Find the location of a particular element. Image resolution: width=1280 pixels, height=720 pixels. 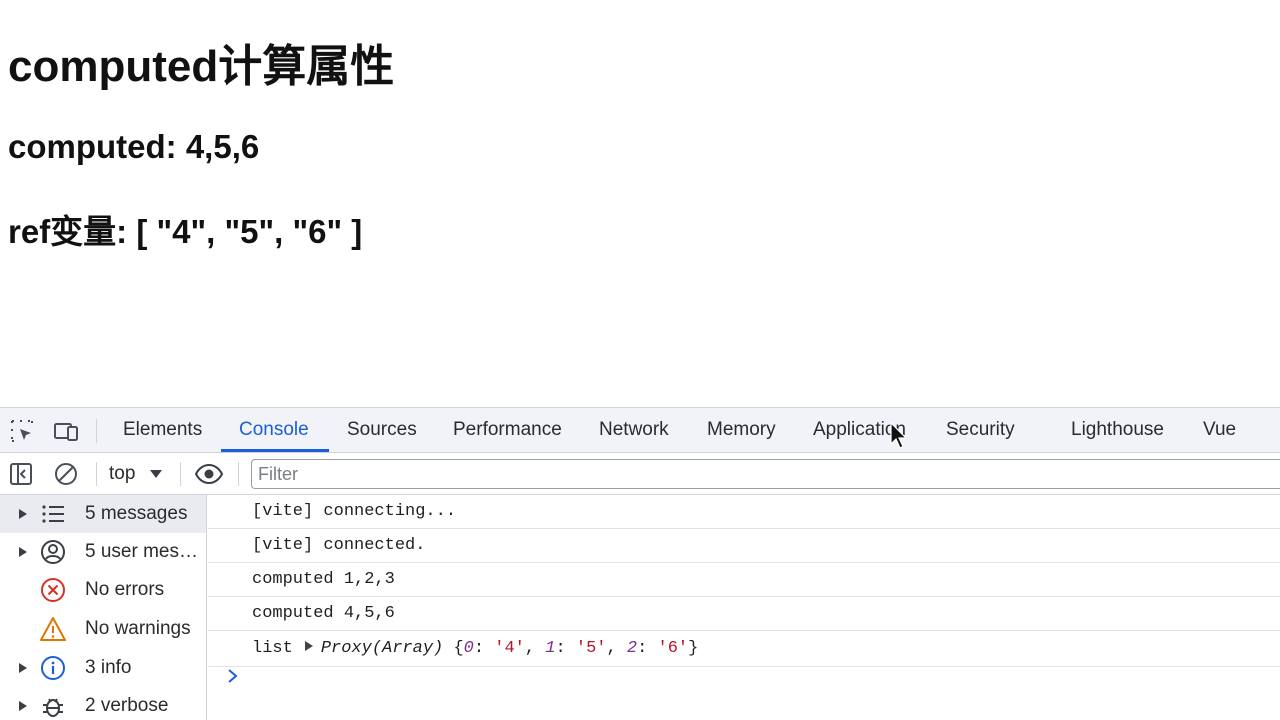

object-type: Proxy(Array) is located at coordinates (382, 648).